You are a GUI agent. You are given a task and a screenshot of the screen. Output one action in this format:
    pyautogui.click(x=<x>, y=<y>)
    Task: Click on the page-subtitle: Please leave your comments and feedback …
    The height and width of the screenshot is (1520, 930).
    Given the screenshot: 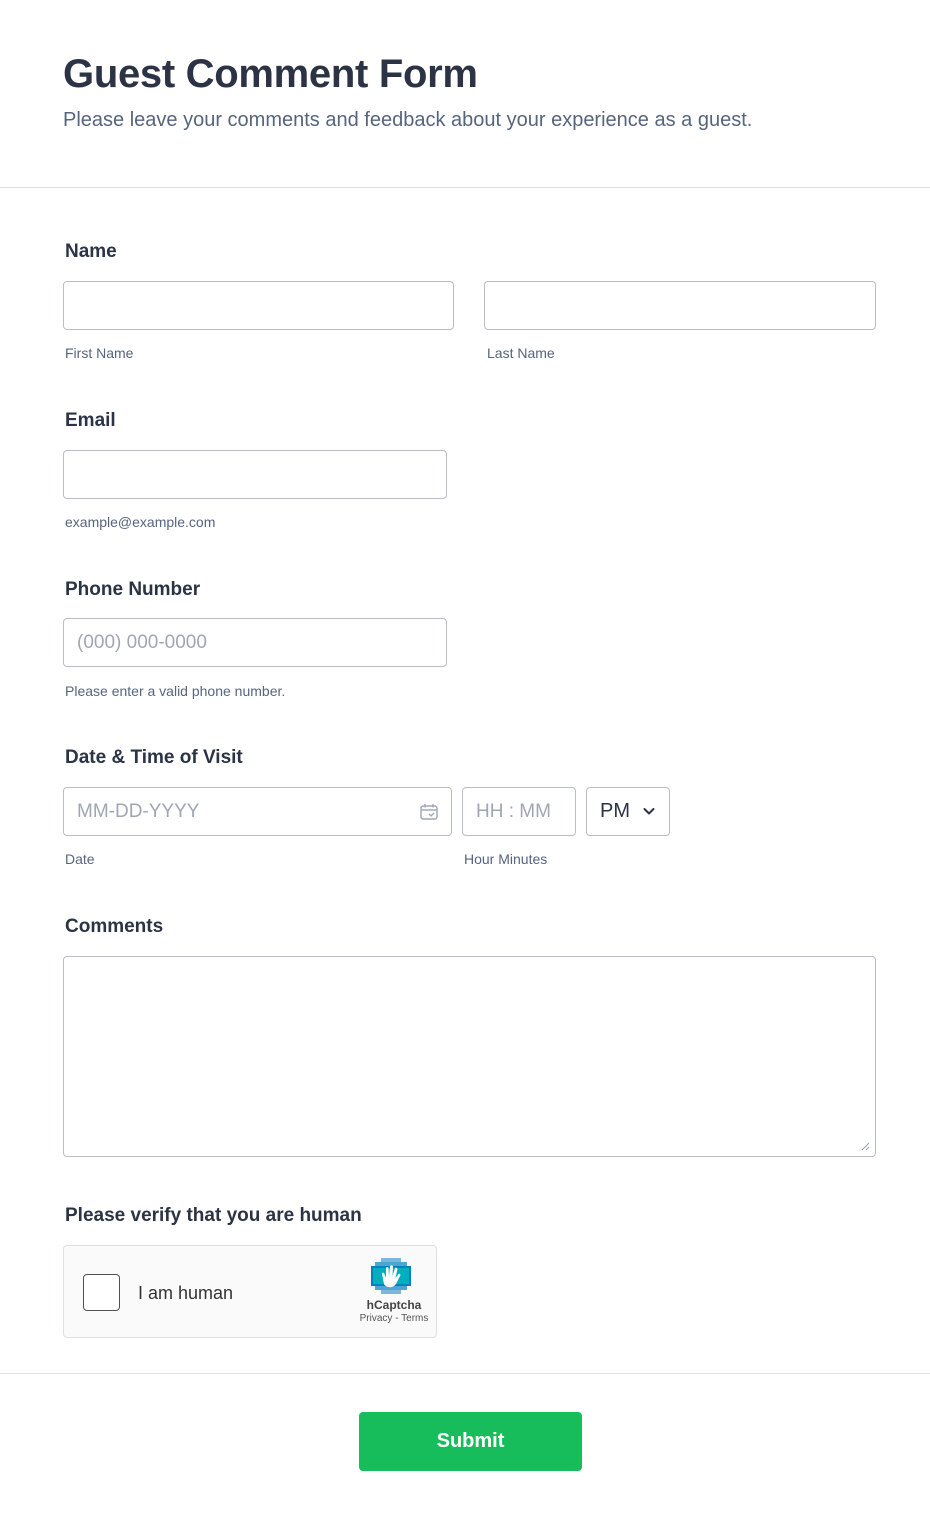 What is the action you would take?
    pyautogui.click(x=408, y=120)
    